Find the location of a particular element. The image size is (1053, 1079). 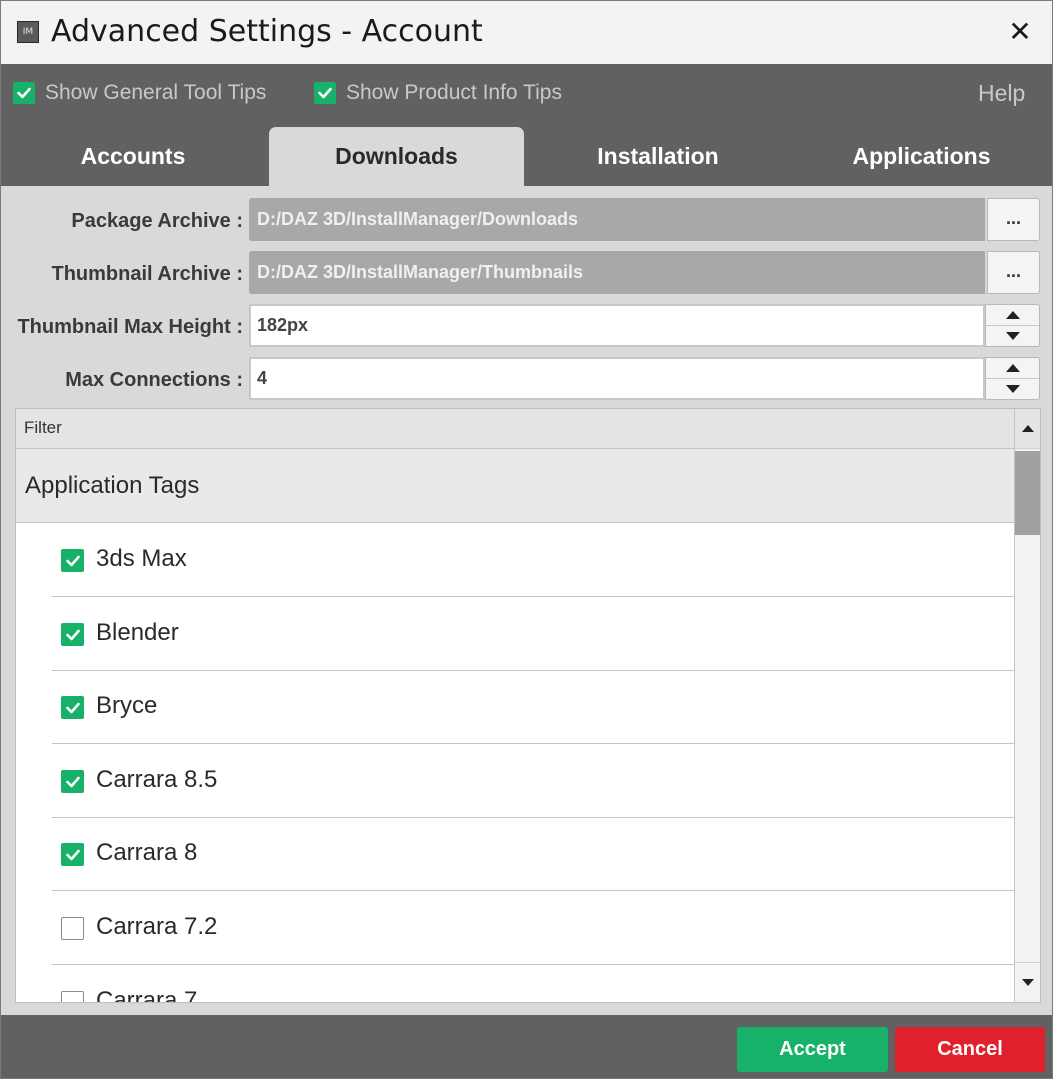

tab-downloads: Downloads is located at coordinates (396, 156).